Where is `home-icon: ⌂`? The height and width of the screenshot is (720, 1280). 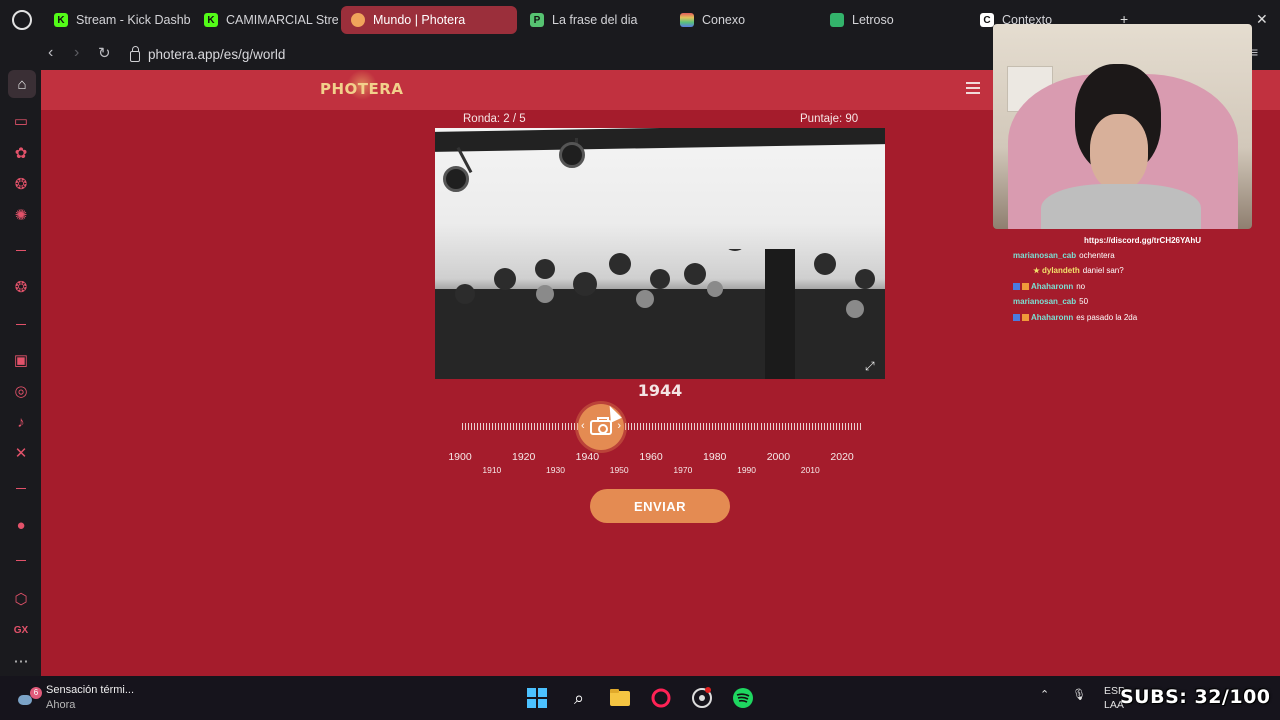
home-icon: ⌂ is located at coordinates (22, 84).